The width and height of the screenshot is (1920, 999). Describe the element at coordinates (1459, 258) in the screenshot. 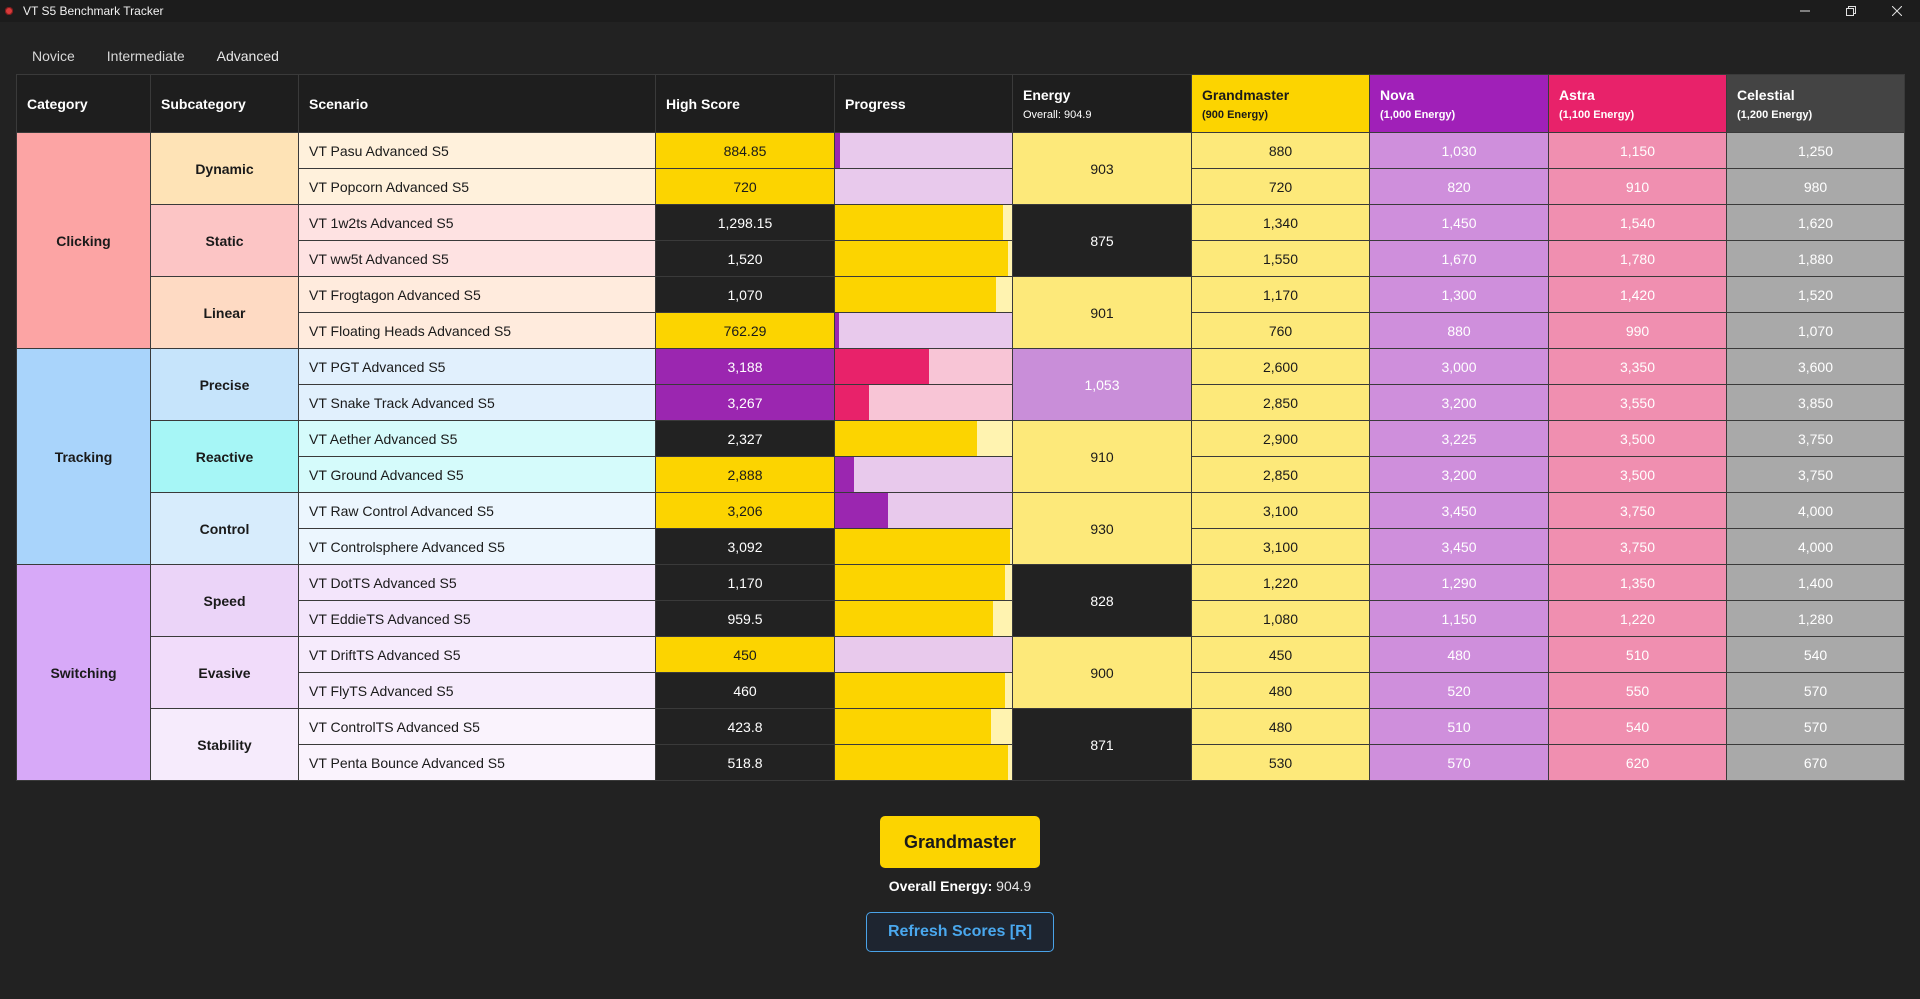

I see `nova-threshold-cell: 1,670` at that location.